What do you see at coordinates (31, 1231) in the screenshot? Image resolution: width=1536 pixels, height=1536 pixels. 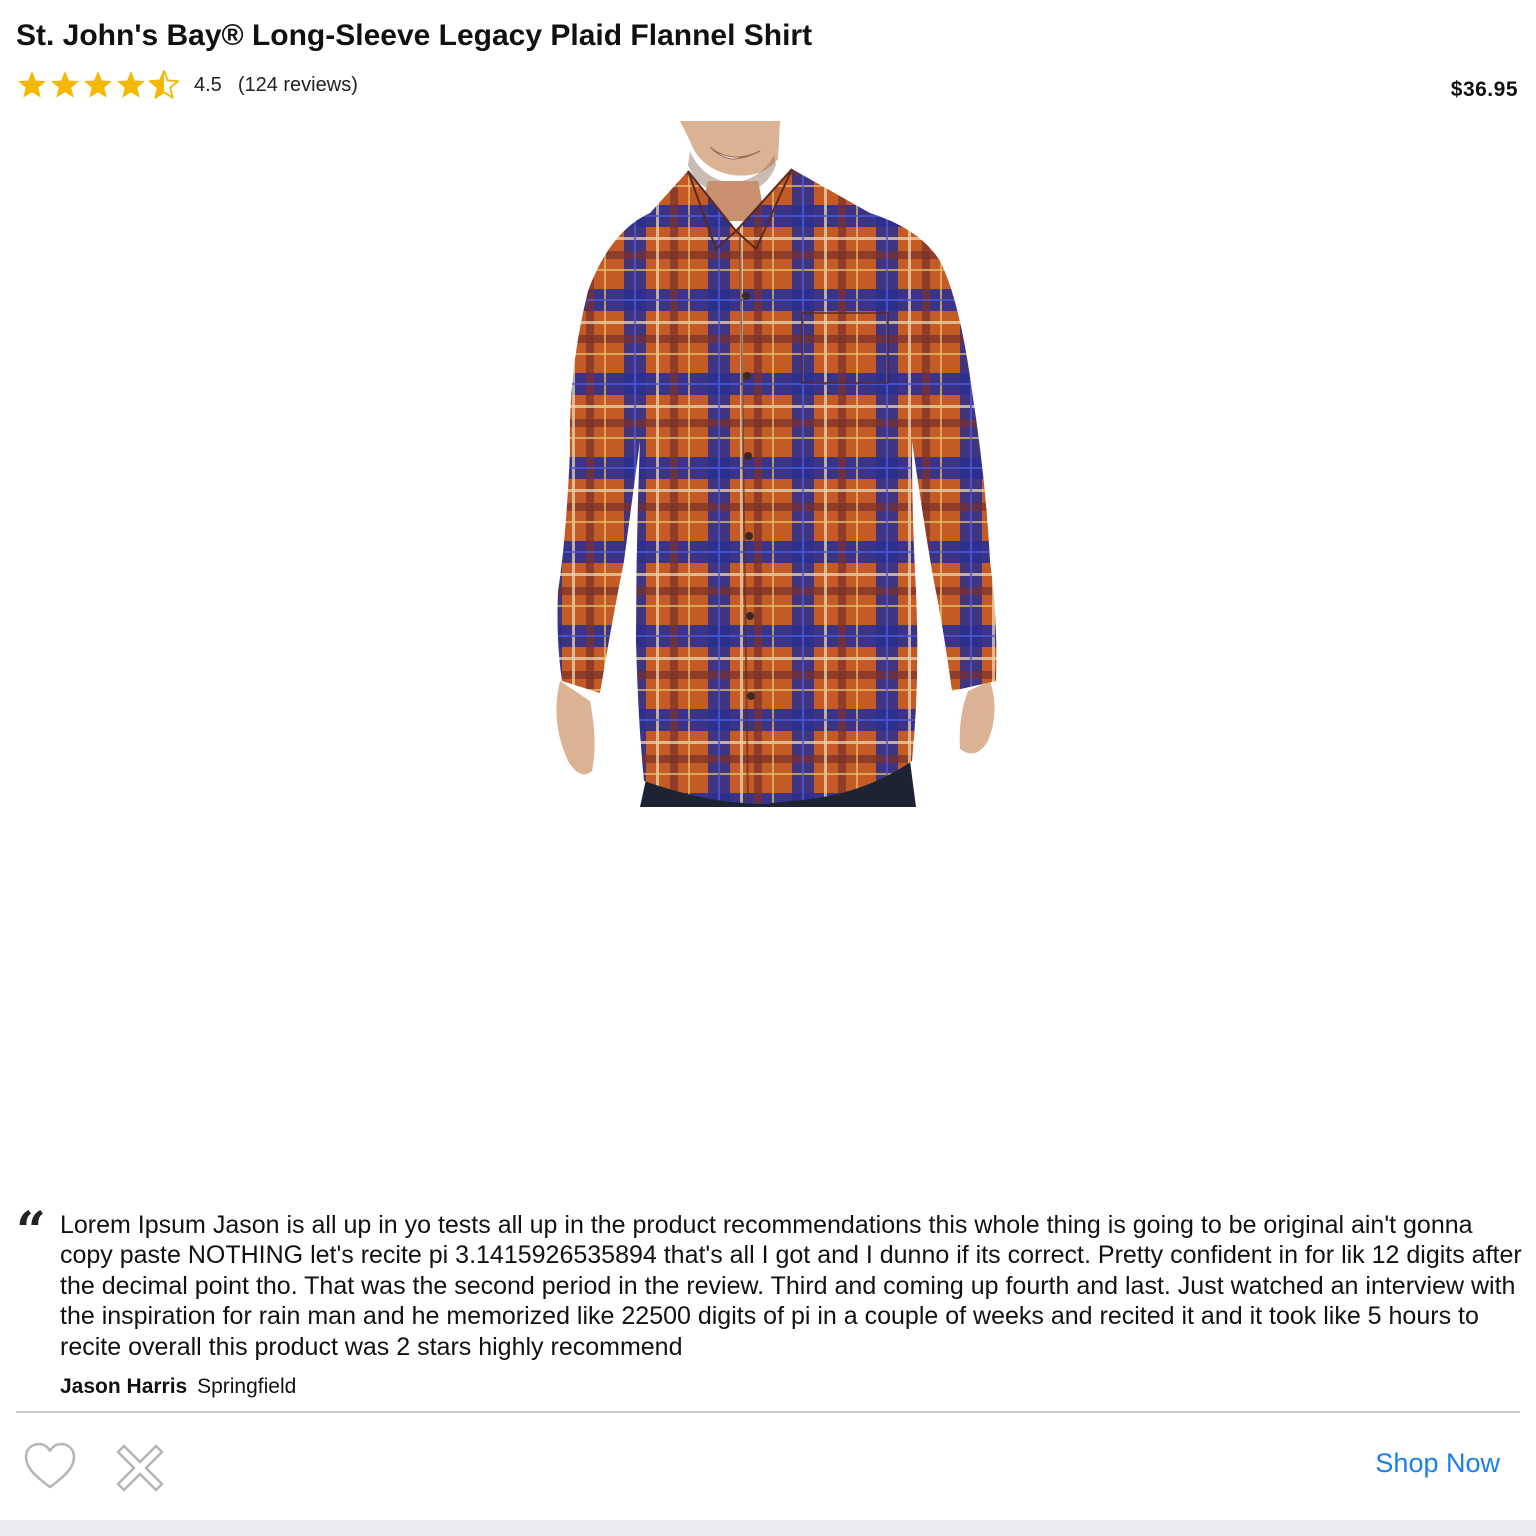 I see `quote-mark-icon: “` at bounding box center [31, 1231].